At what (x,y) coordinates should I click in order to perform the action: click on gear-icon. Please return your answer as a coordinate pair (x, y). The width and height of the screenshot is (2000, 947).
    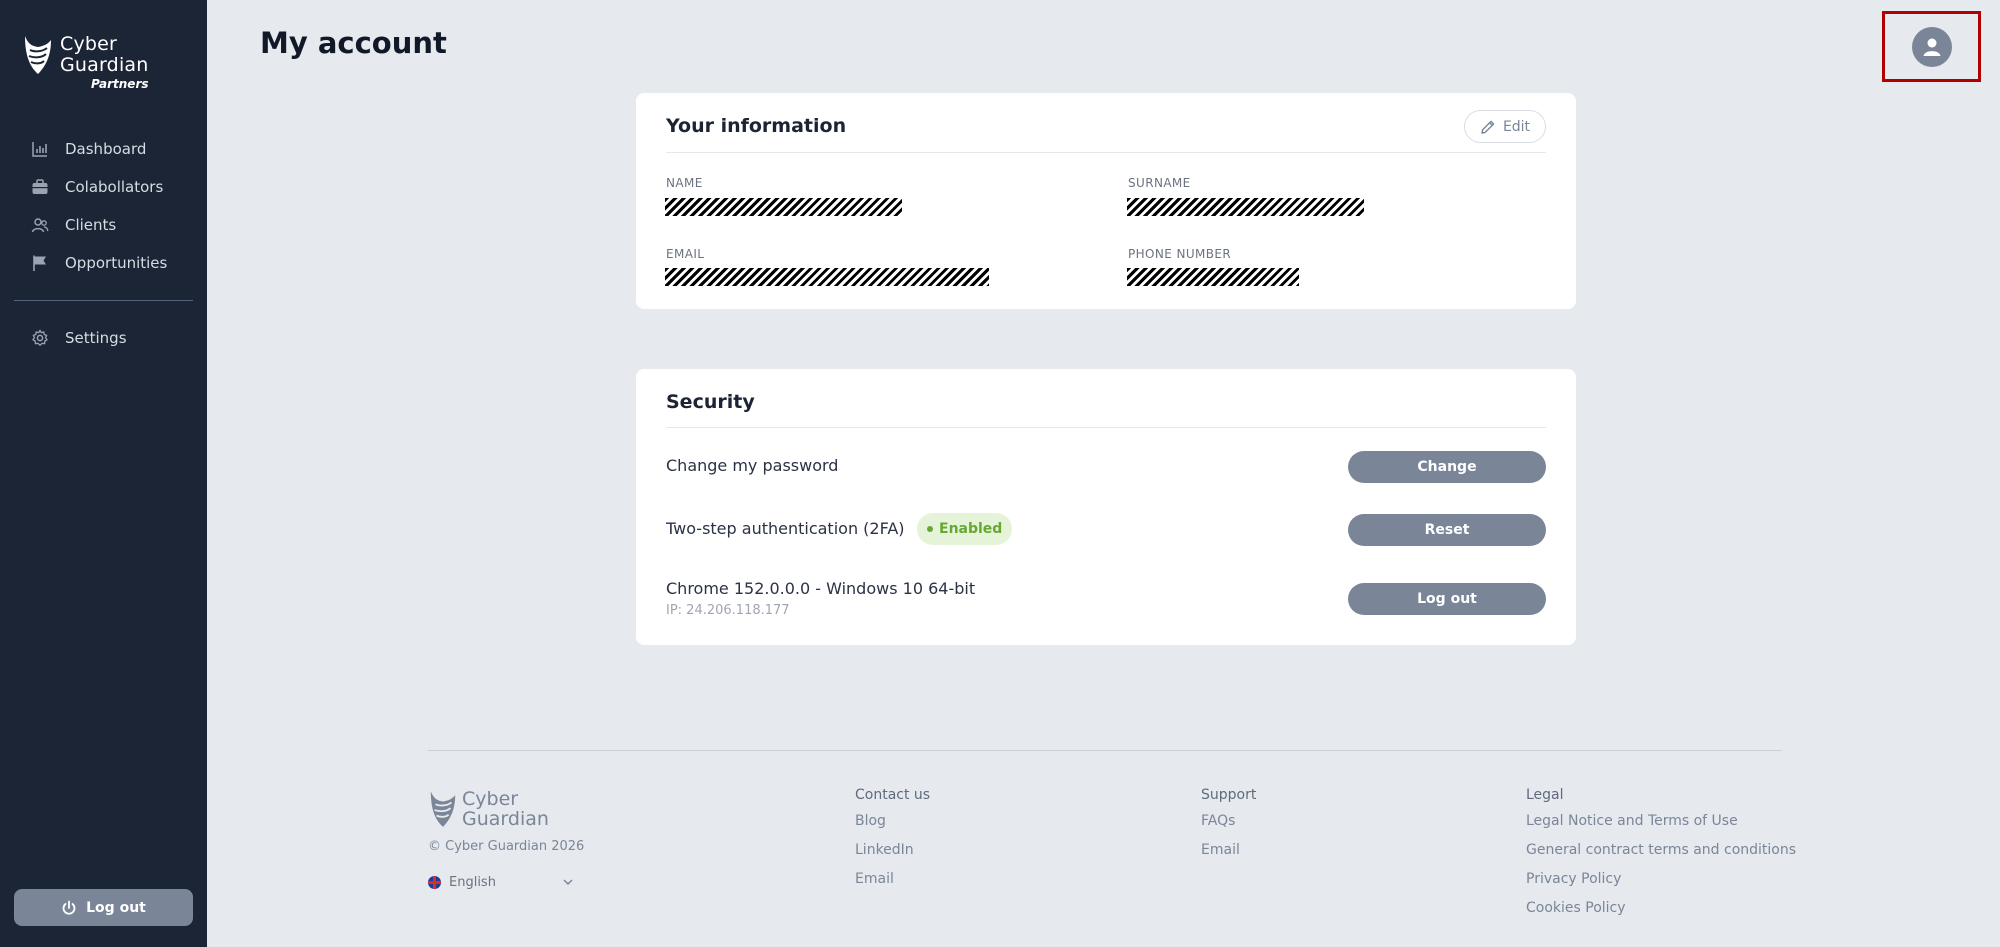
    Looking at the image, I should click on (40, 338).